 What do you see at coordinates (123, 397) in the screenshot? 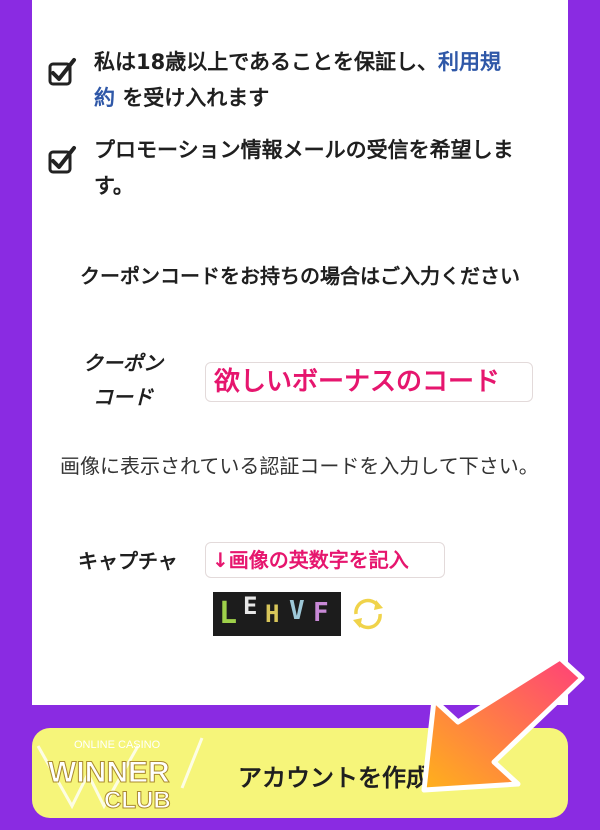
I see `coupon-label-line2: コード` at bounding box center [123, 397].